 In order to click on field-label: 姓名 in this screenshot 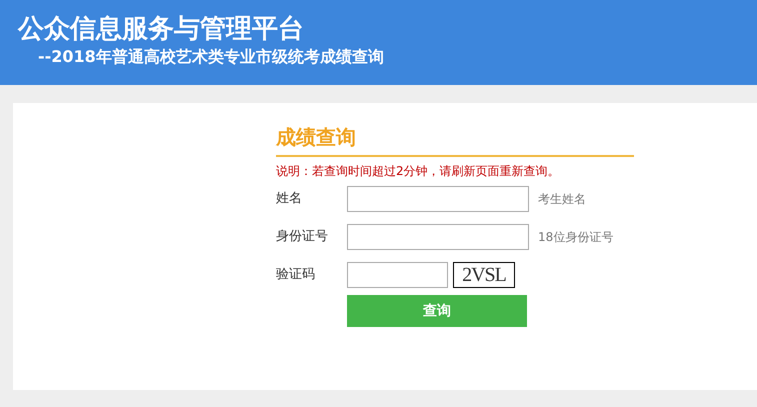, I will do `click(289, 199)`.